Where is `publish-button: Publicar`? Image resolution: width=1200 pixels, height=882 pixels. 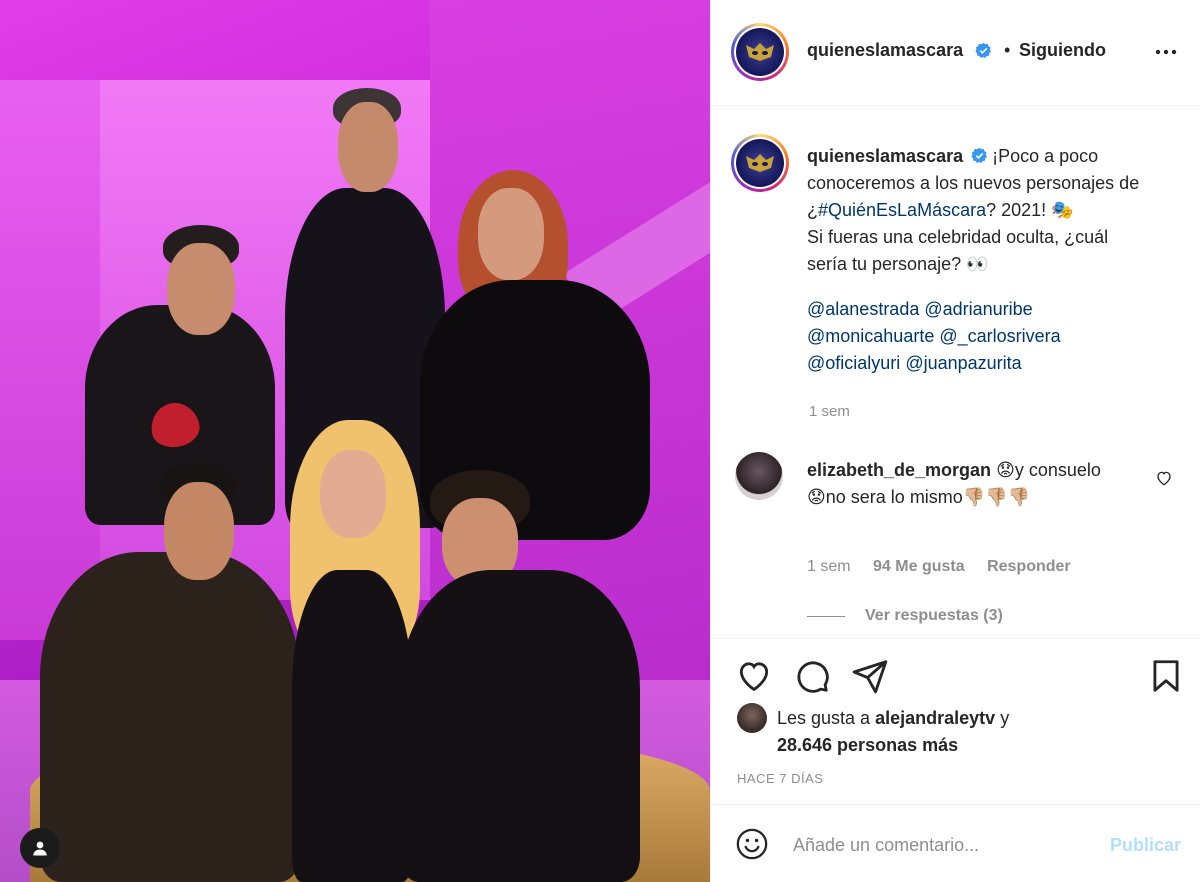
publish-button: Publicar is located at coordinates (1145, 845).